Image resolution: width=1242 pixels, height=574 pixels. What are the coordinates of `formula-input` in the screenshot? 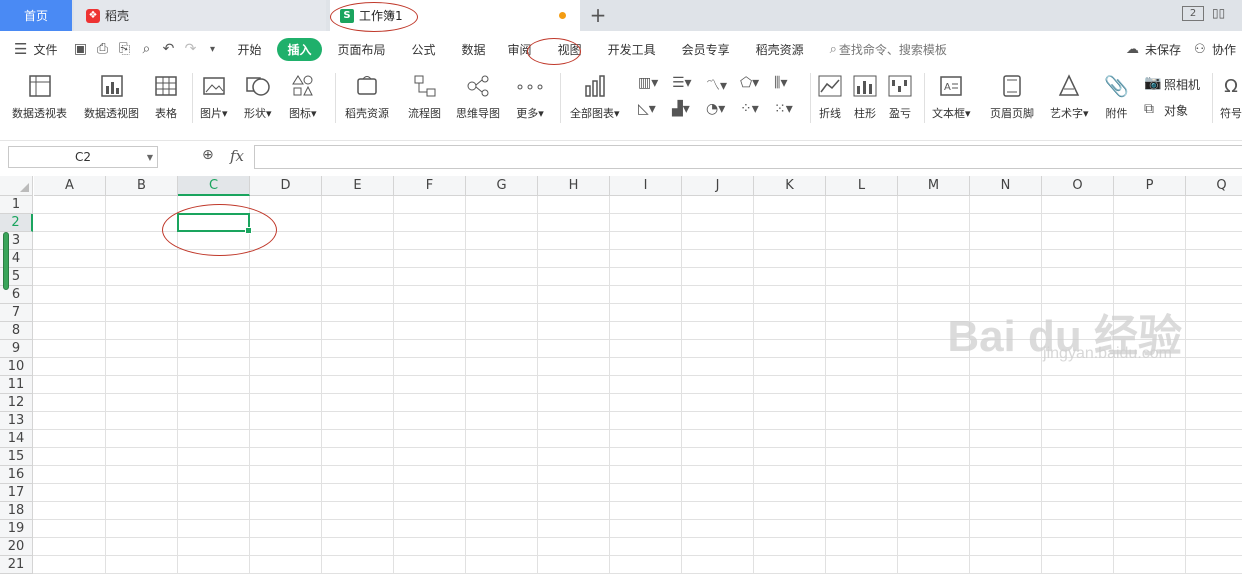 It's located at (748, 157).